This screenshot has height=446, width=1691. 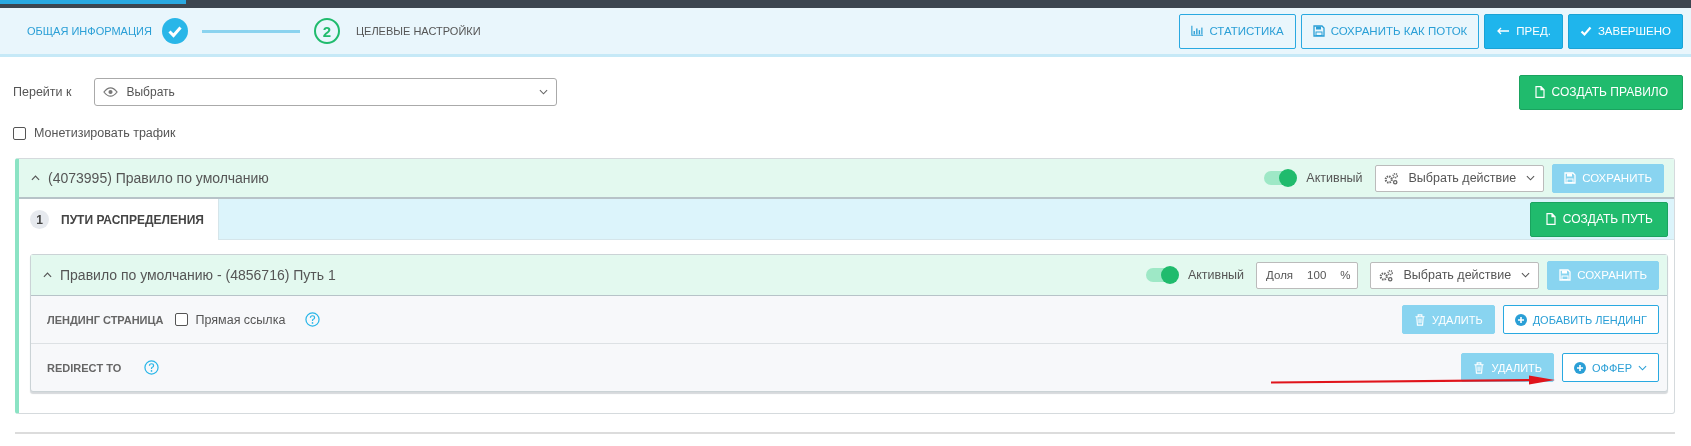 I want to click on check-icon, so click(x=1585, y=31).